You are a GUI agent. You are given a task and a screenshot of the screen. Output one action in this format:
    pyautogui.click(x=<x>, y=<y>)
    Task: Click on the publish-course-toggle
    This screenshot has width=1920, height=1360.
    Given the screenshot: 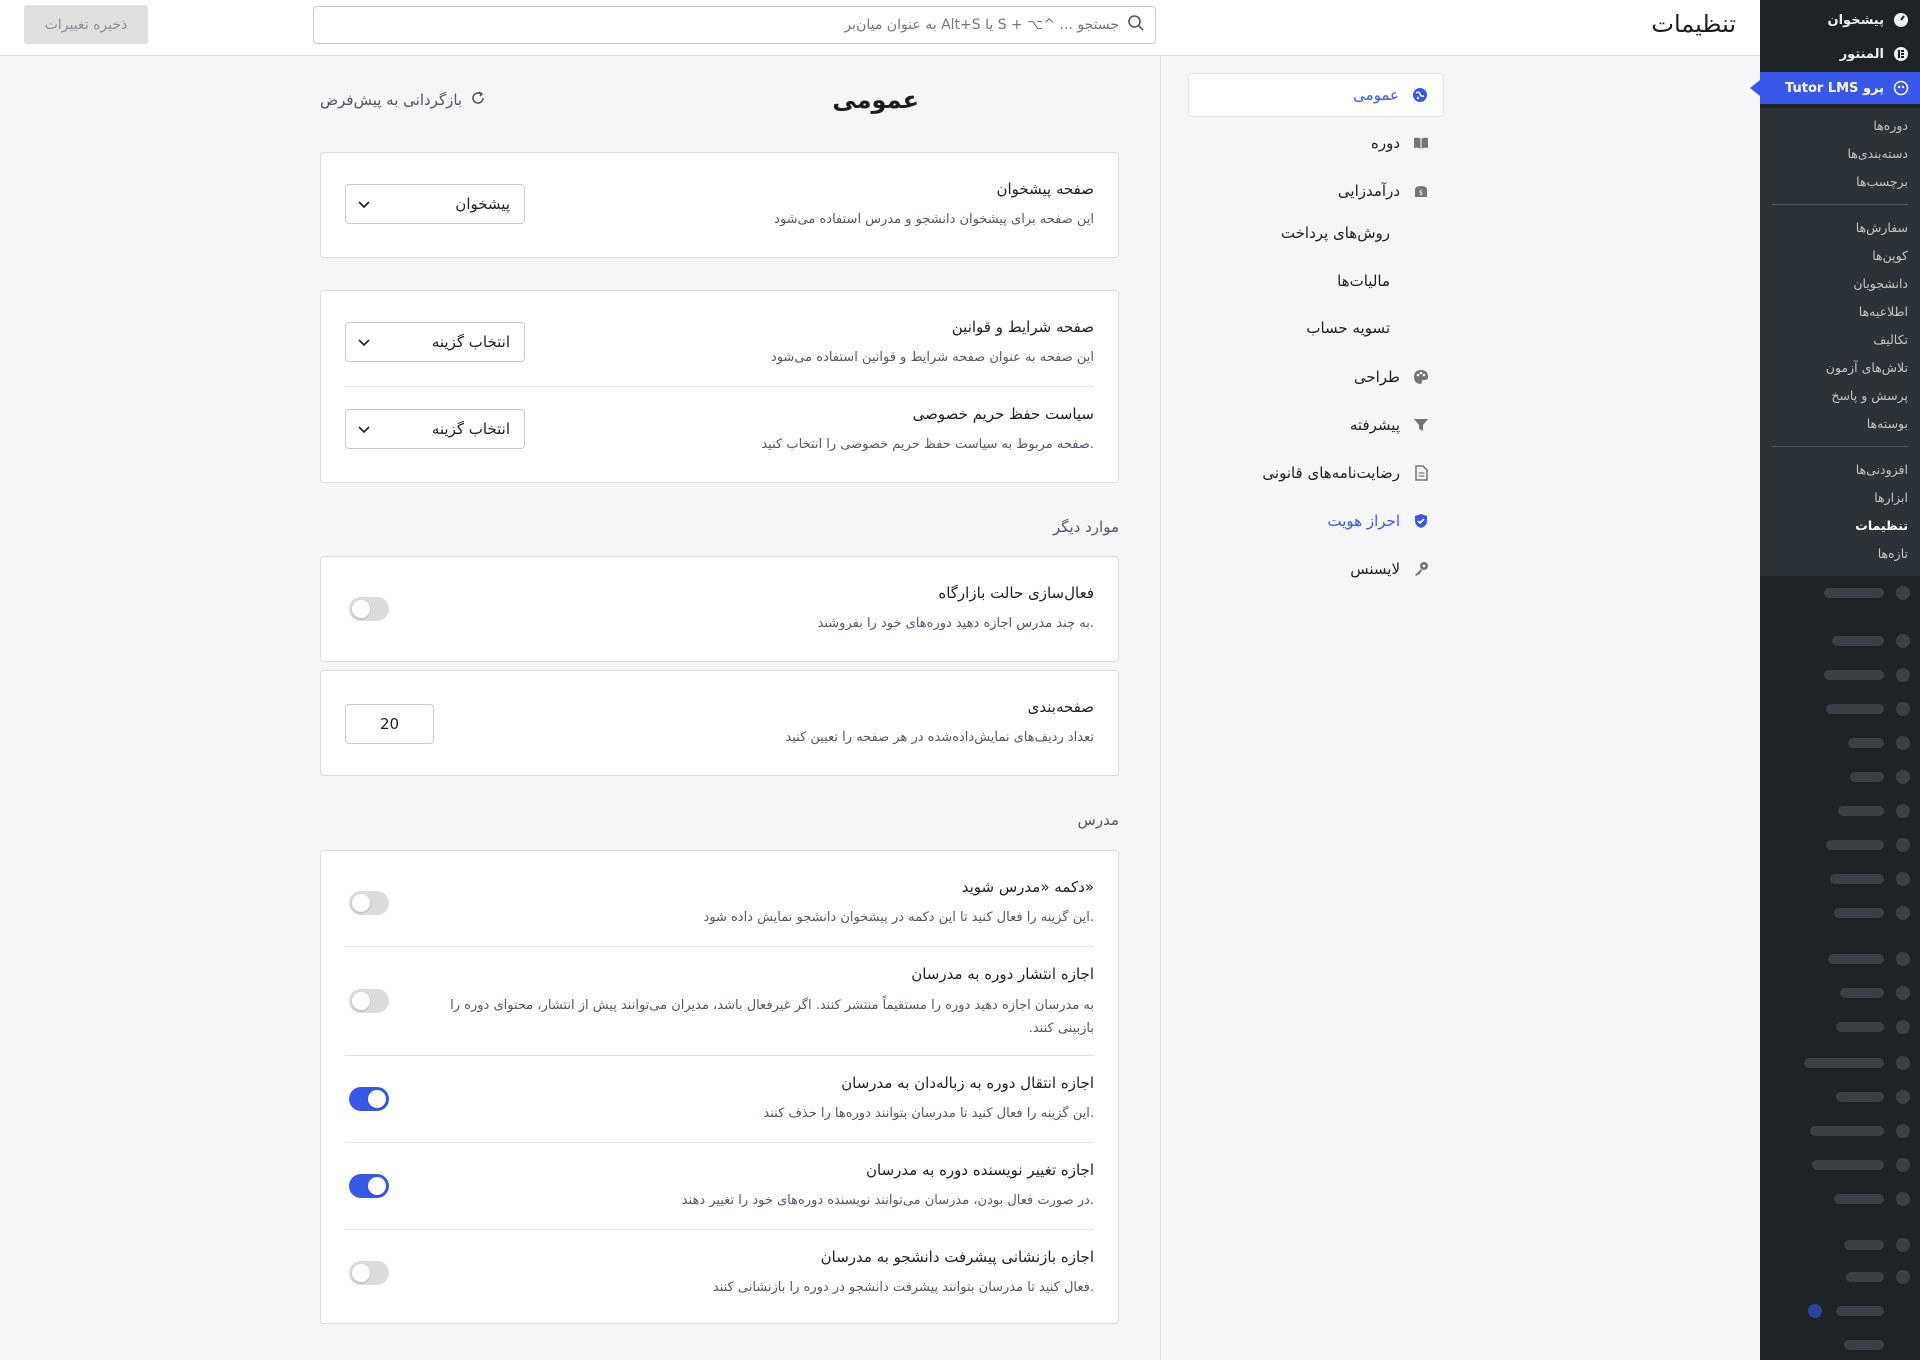 What is the action you would take?
    pyautogui.click(x=369, y=1001)
    